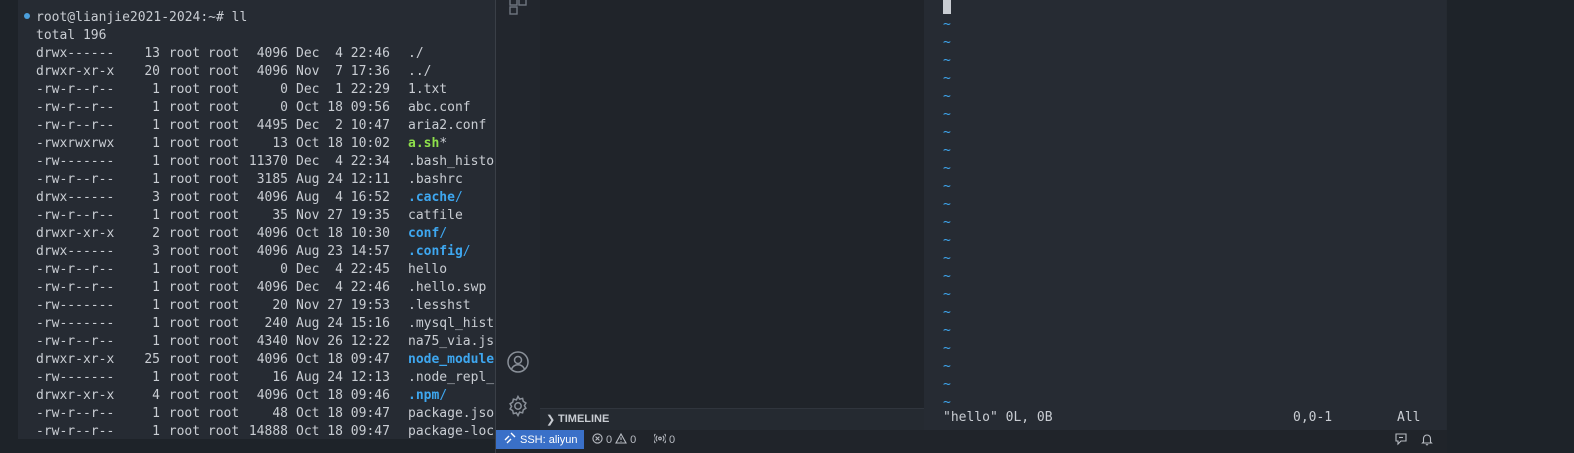  Describe the element at coordinates (451, 161) in the screenshot. I see `file-name: .bash_history` at that location.